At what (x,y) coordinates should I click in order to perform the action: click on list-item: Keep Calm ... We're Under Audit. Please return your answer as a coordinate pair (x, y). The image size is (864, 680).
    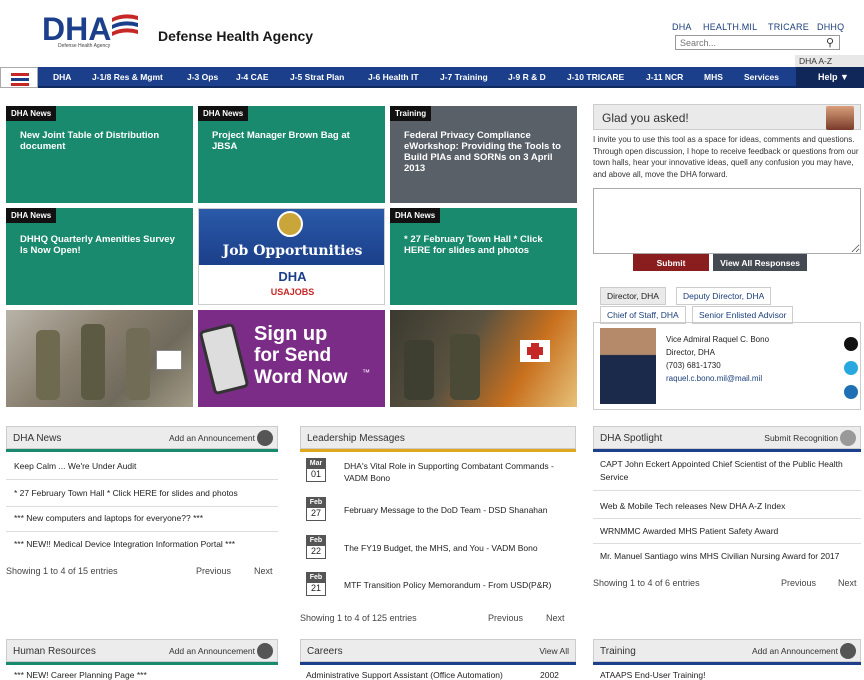
    Looking at the image, I should click on (75, 466).